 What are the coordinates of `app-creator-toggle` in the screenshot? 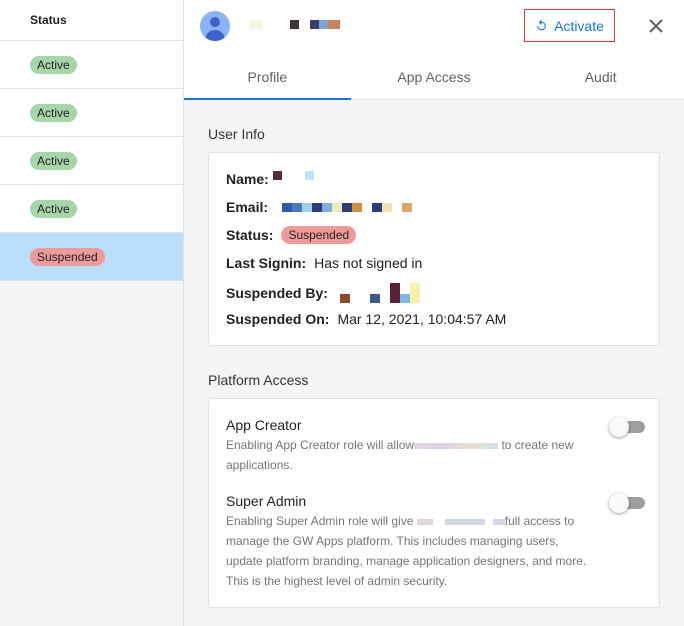 It's located at (627, 427).